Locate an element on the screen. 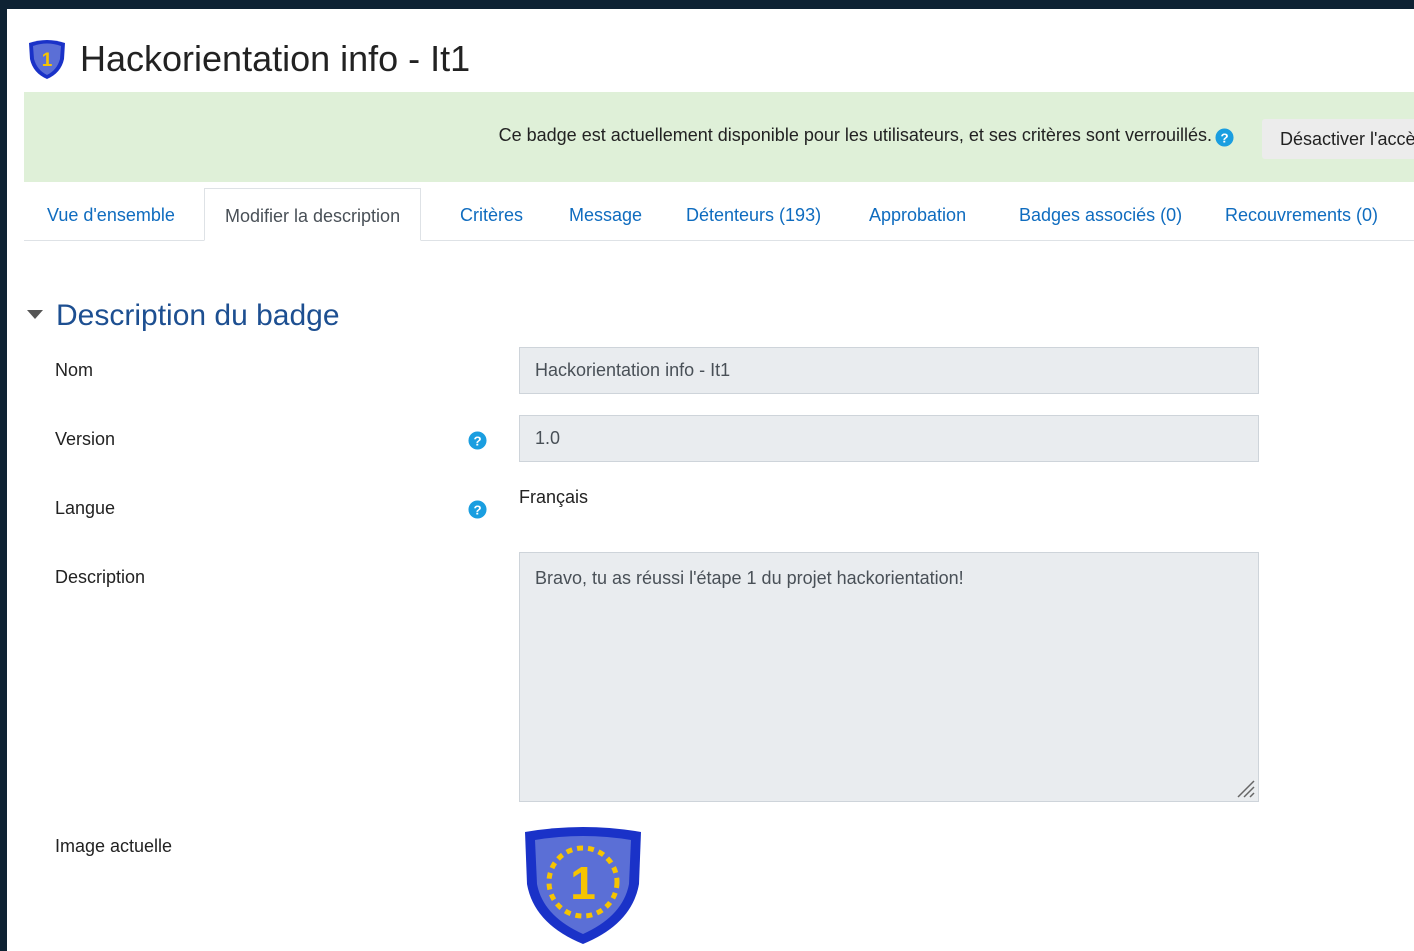 The width and height of the screenshot is (1414, 951). page-header: 1 Hackorientation info - It1 is located at coordinates (247, 59).